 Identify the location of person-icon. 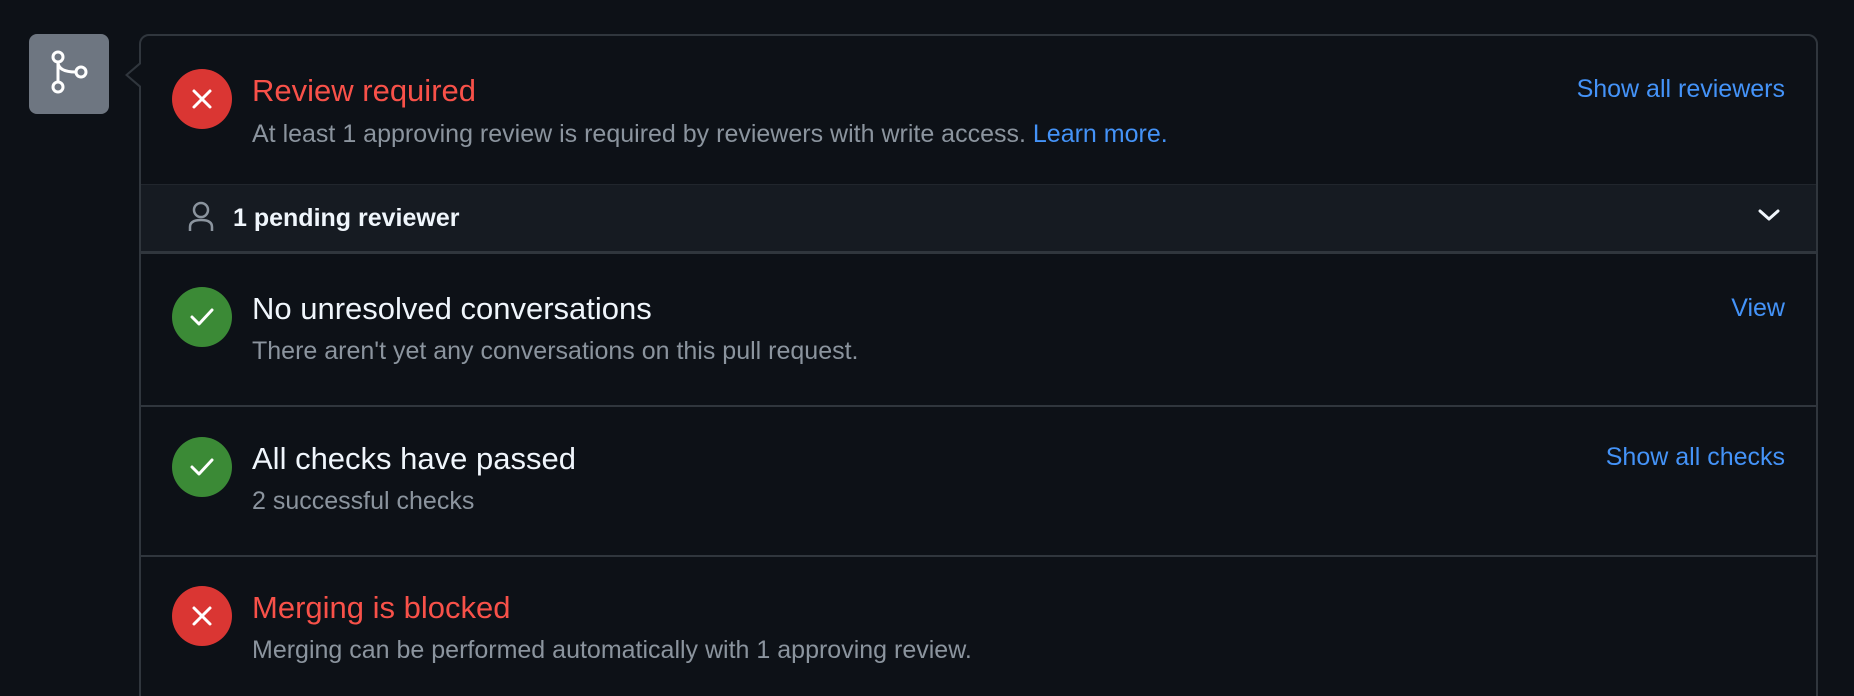
(201, 219).